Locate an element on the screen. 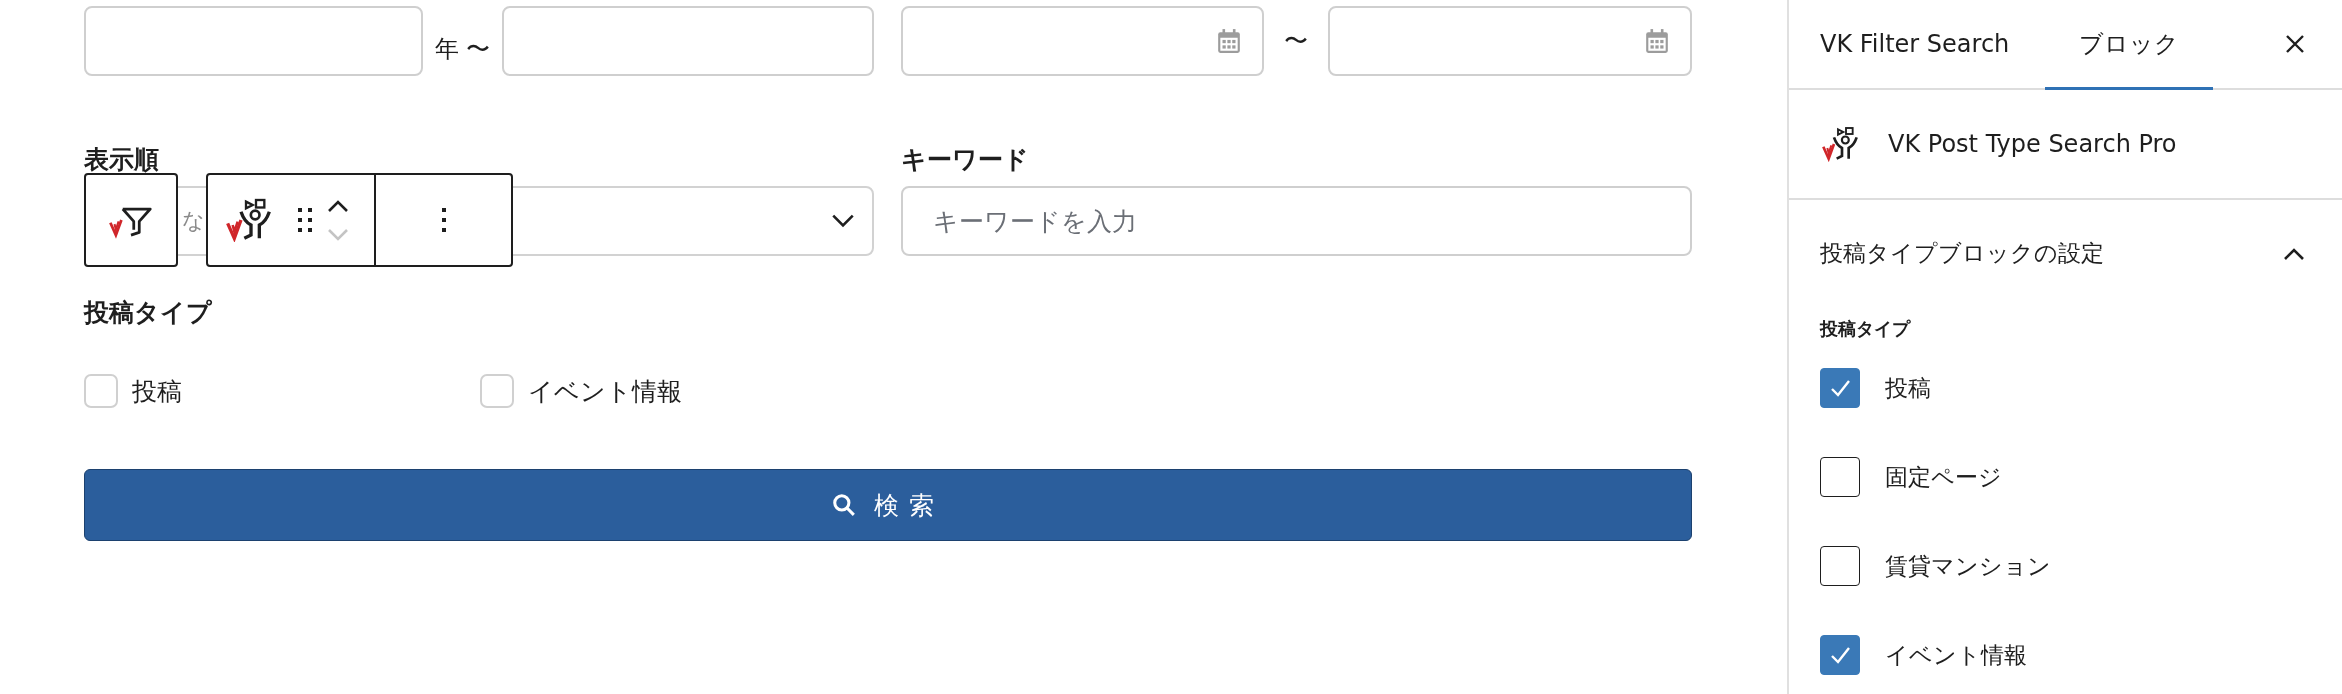  checkbox-label: 賃貸マンション is located at coordinates (1968, 566).